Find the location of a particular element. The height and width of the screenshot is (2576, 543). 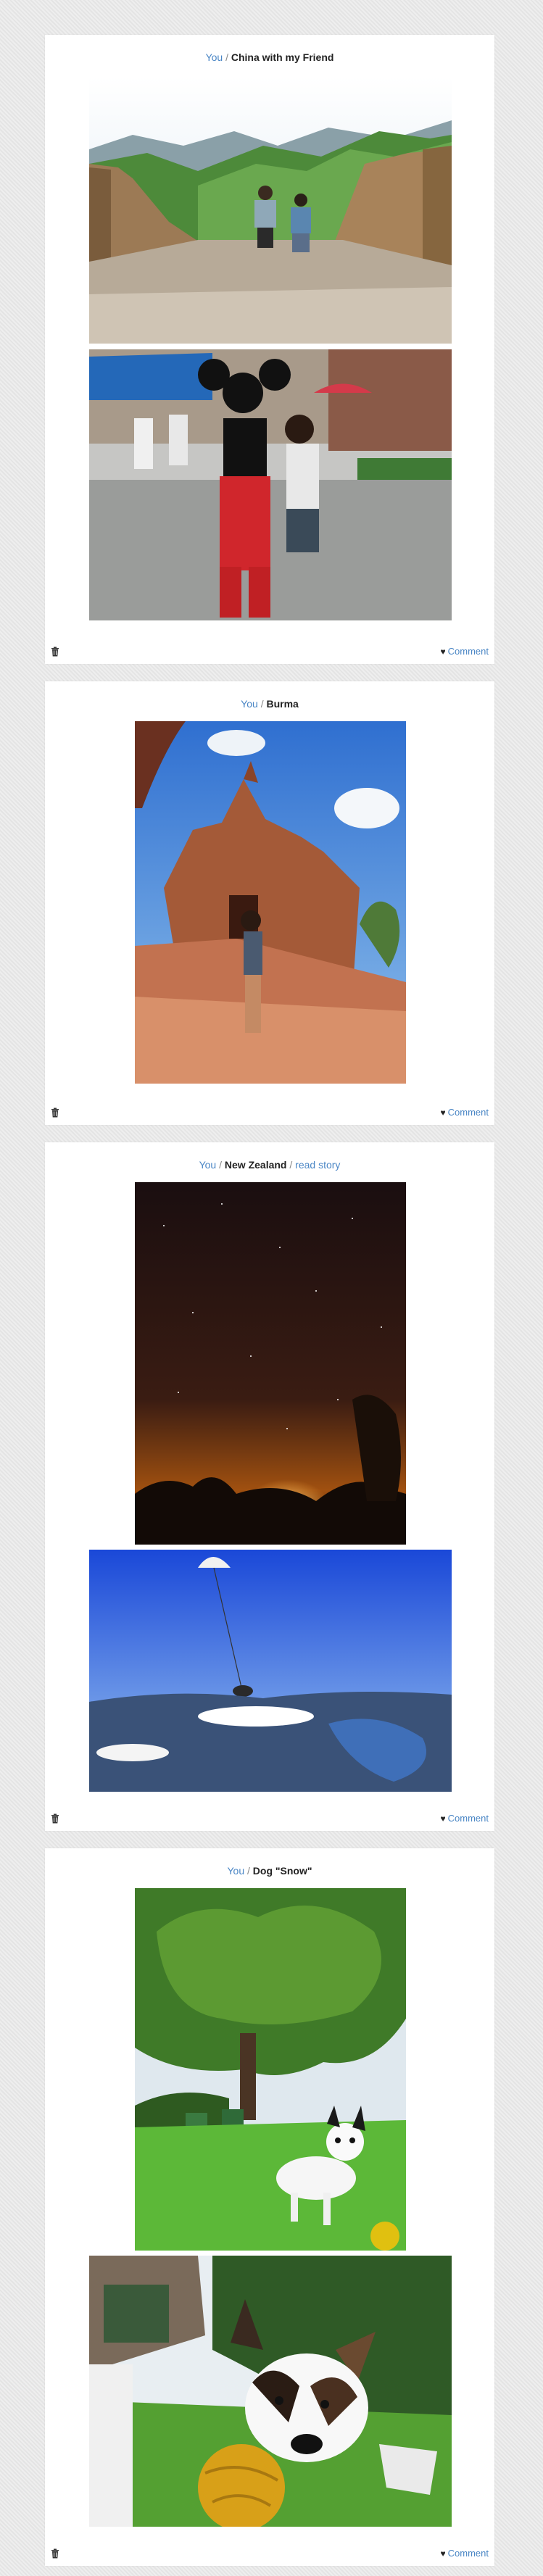

post-title: You / Dog "Snow" is located at coordinates (269, 1870).